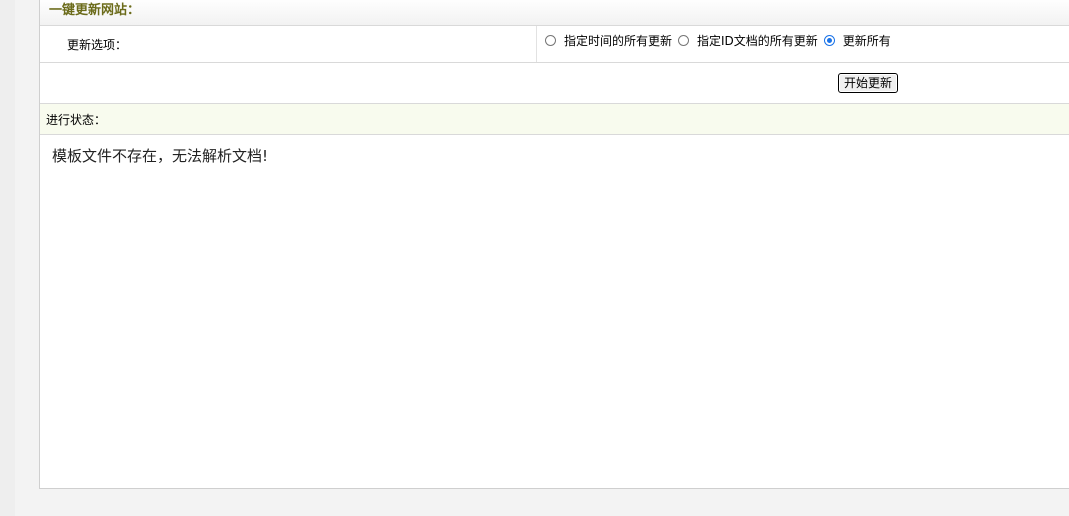 Image resolution: width=1069 pixels, height=516 pixels. Describe the element at coordinates (97, 45) in the screenshot. I see `update-options-label: 更新选项：` at that location.